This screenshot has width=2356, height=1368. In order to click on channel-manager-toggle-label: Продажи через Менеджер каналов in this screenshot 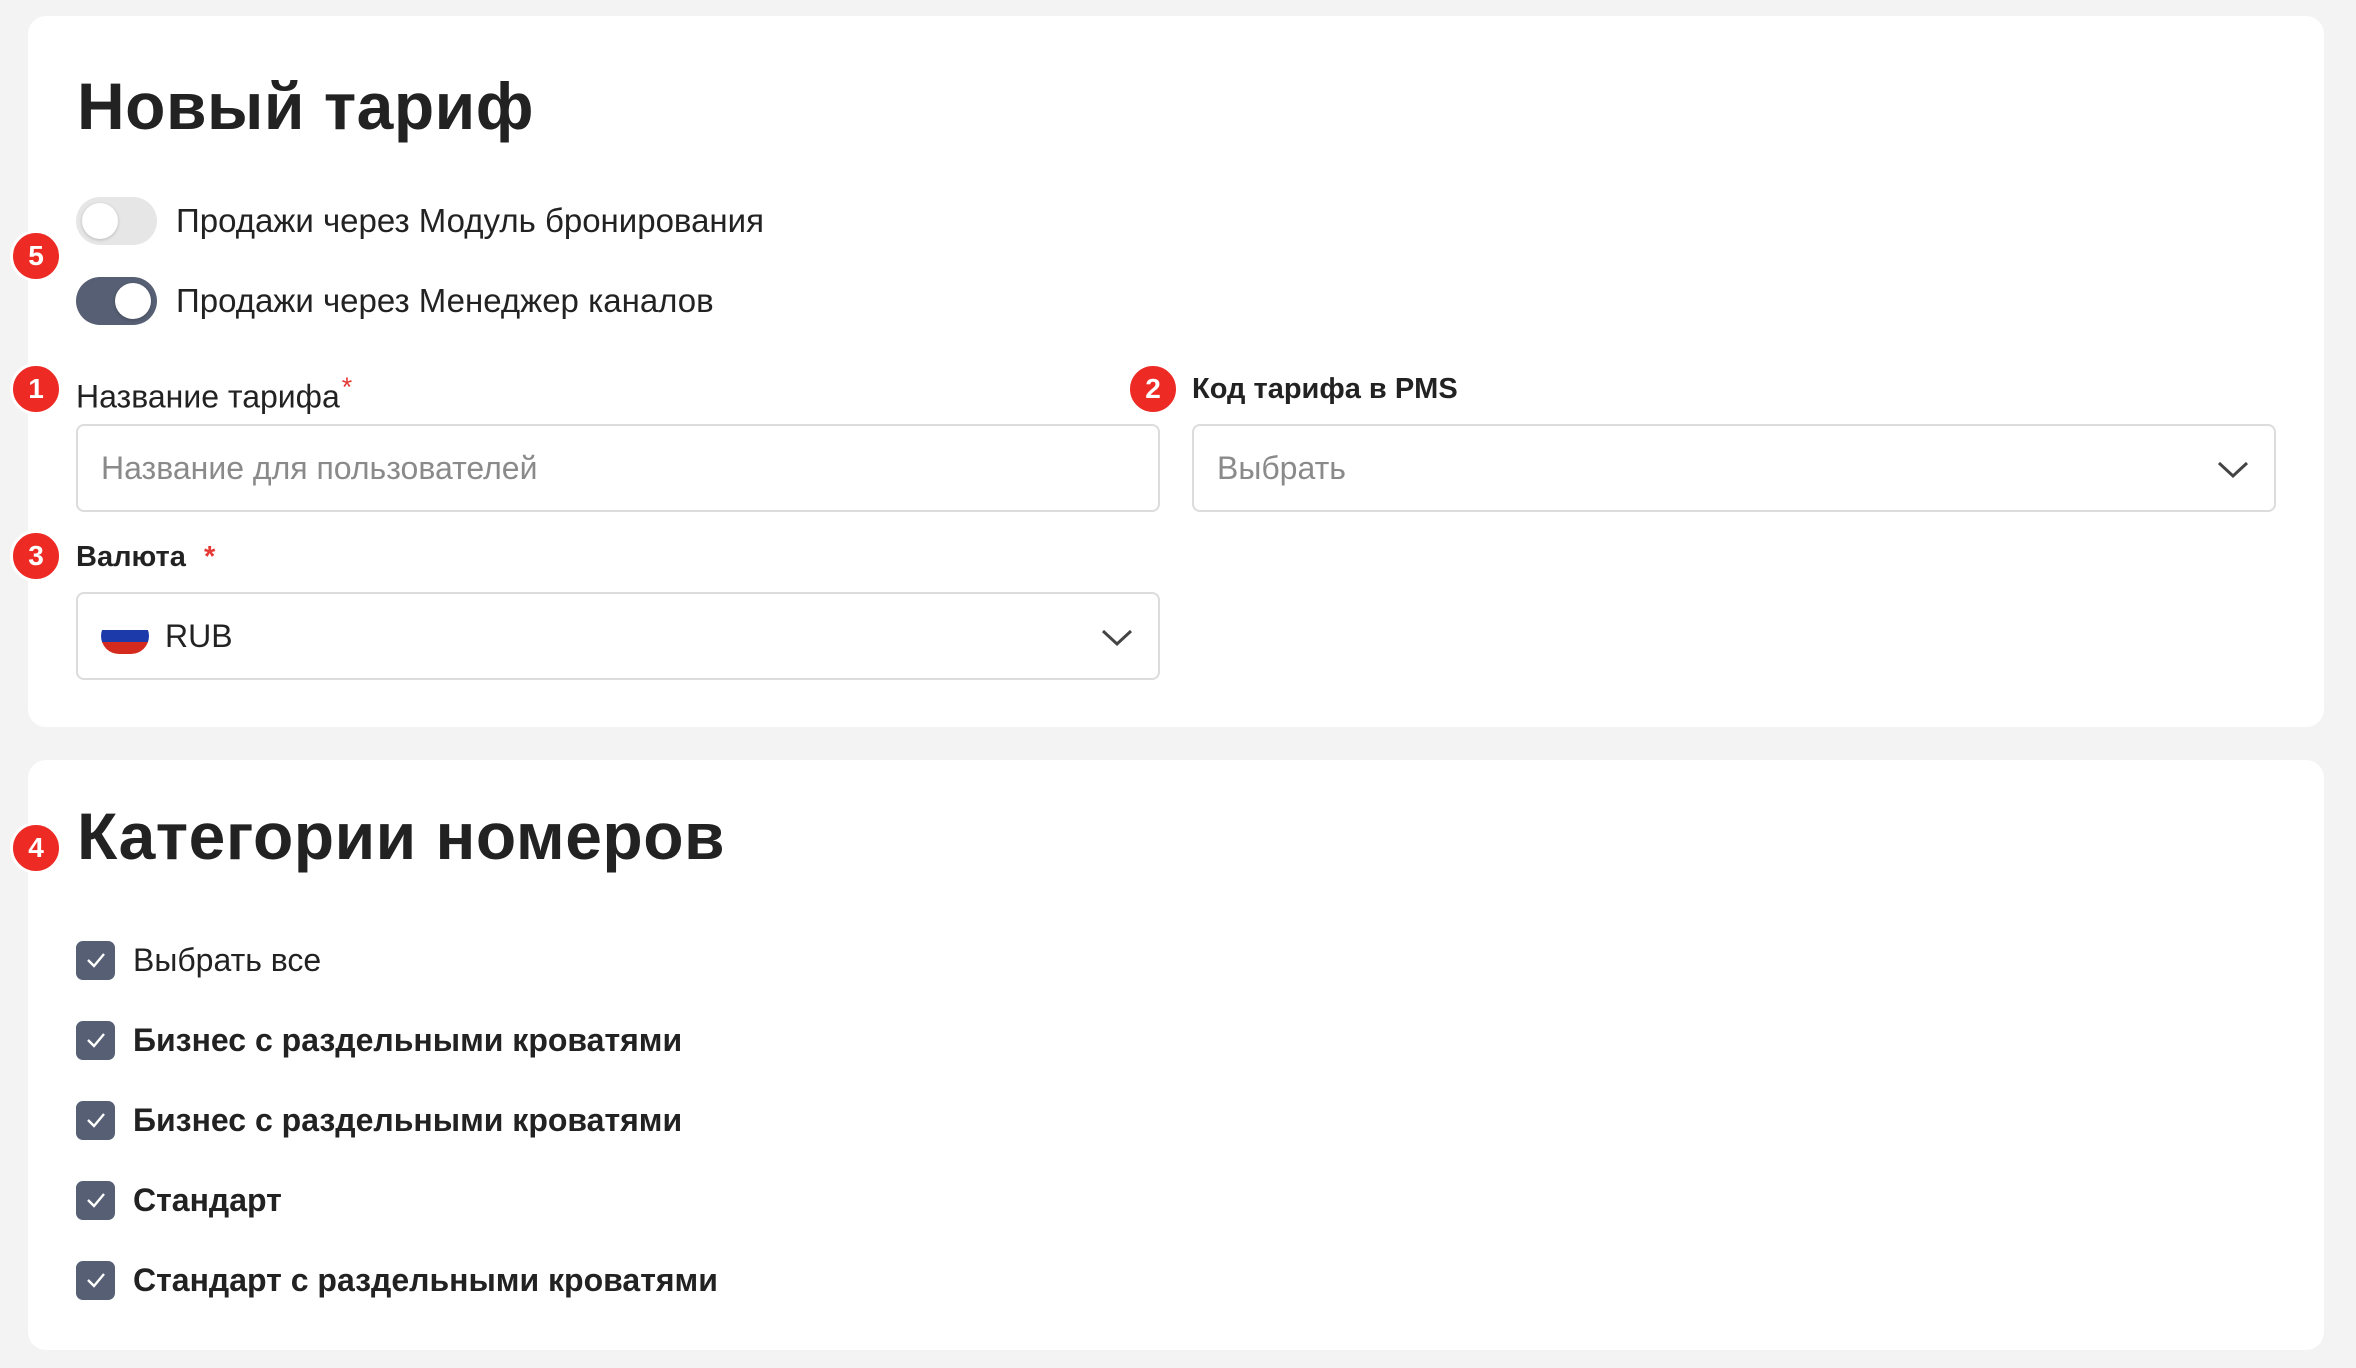, I will do `click(445, 300)`.